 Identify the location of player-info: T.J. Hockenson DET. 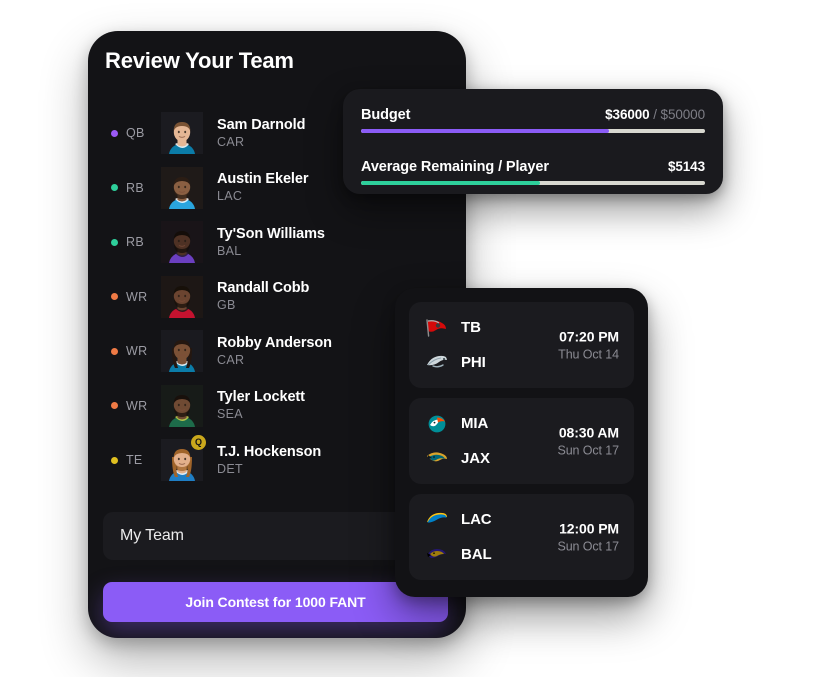
(269, 460).